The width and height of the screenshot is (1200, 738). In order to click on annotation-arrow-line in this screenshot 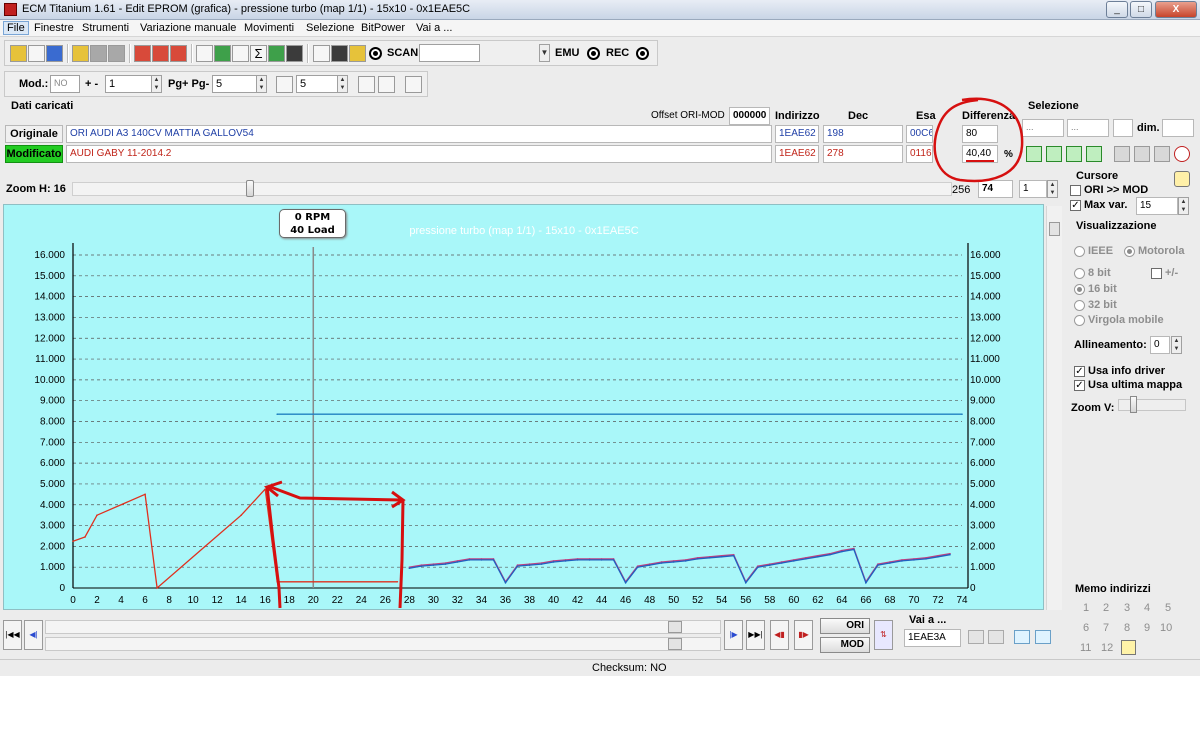, I will do `click(335, 493)`.